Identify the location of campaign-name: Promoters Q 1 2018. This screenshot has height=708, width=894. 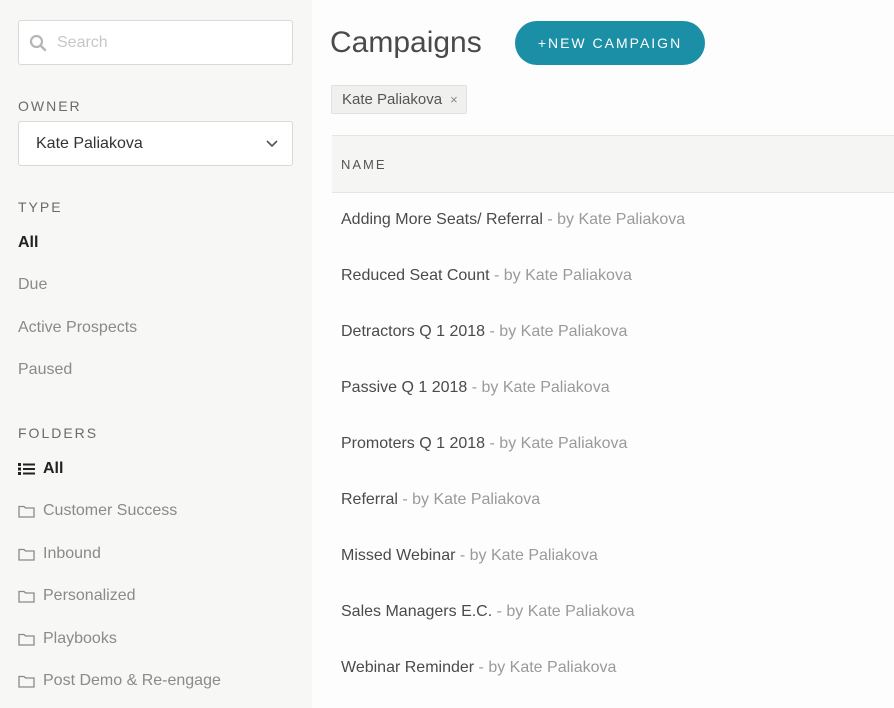
(413, 443).